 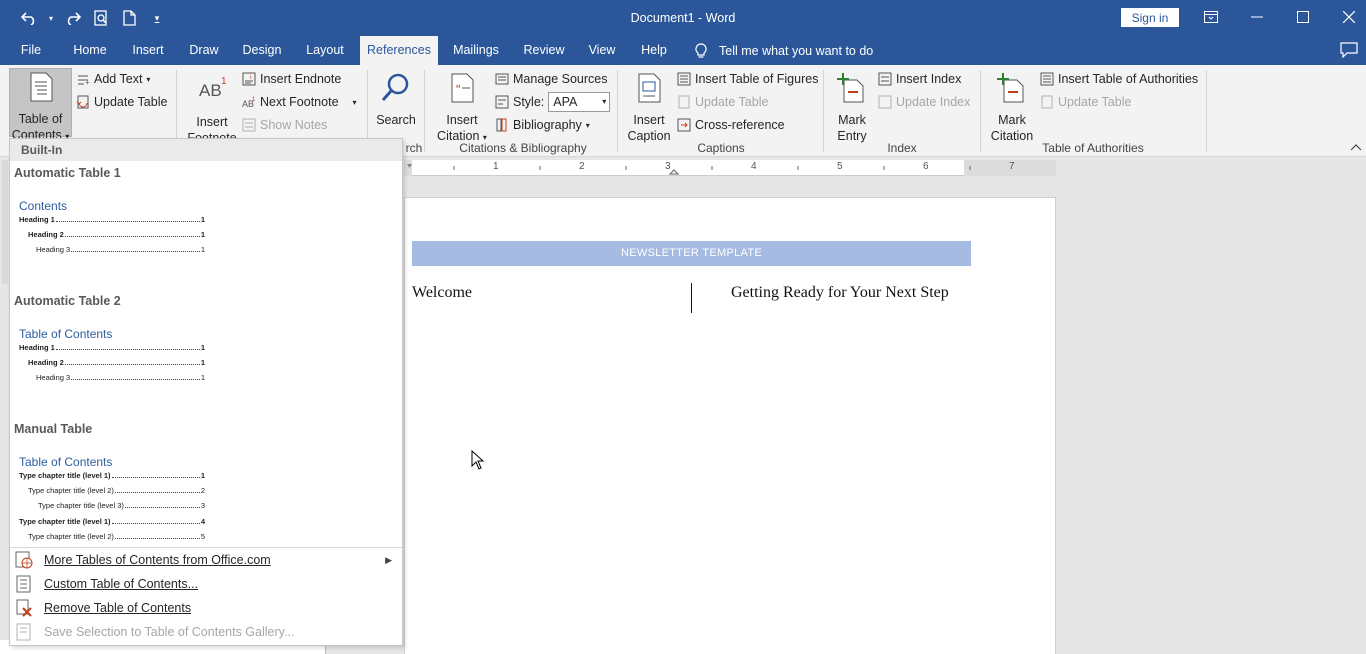 What do you see at coordinates (1010, 88) in the screenshot?
I see `mark-citation-icon` at bounding box center [1010, 88].